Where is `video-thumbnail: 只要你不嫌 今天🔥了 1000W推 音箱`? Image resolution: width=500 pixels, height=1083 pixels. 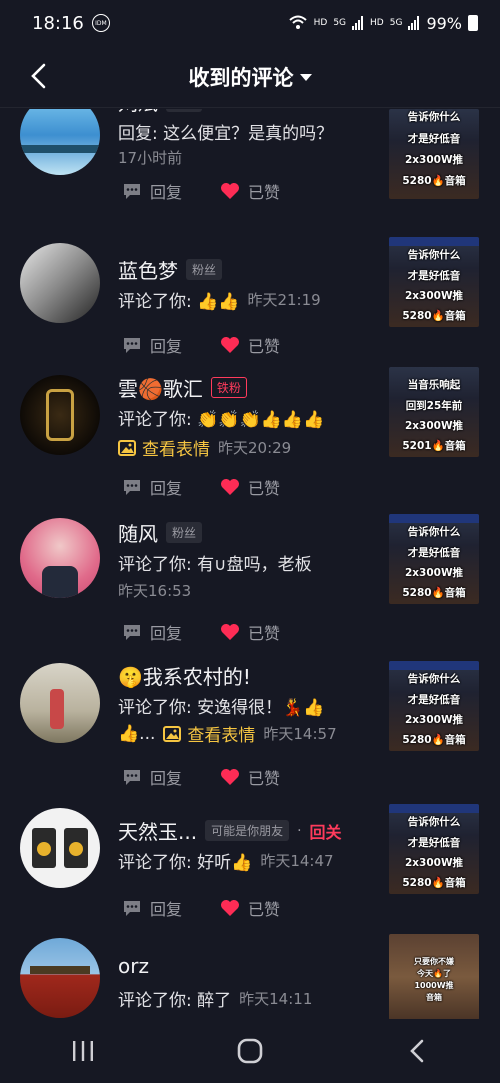
video-thumbnail: 只要你不嫌 今天🔥了 1000W推 音箱 is located at coordinates (434, 976).